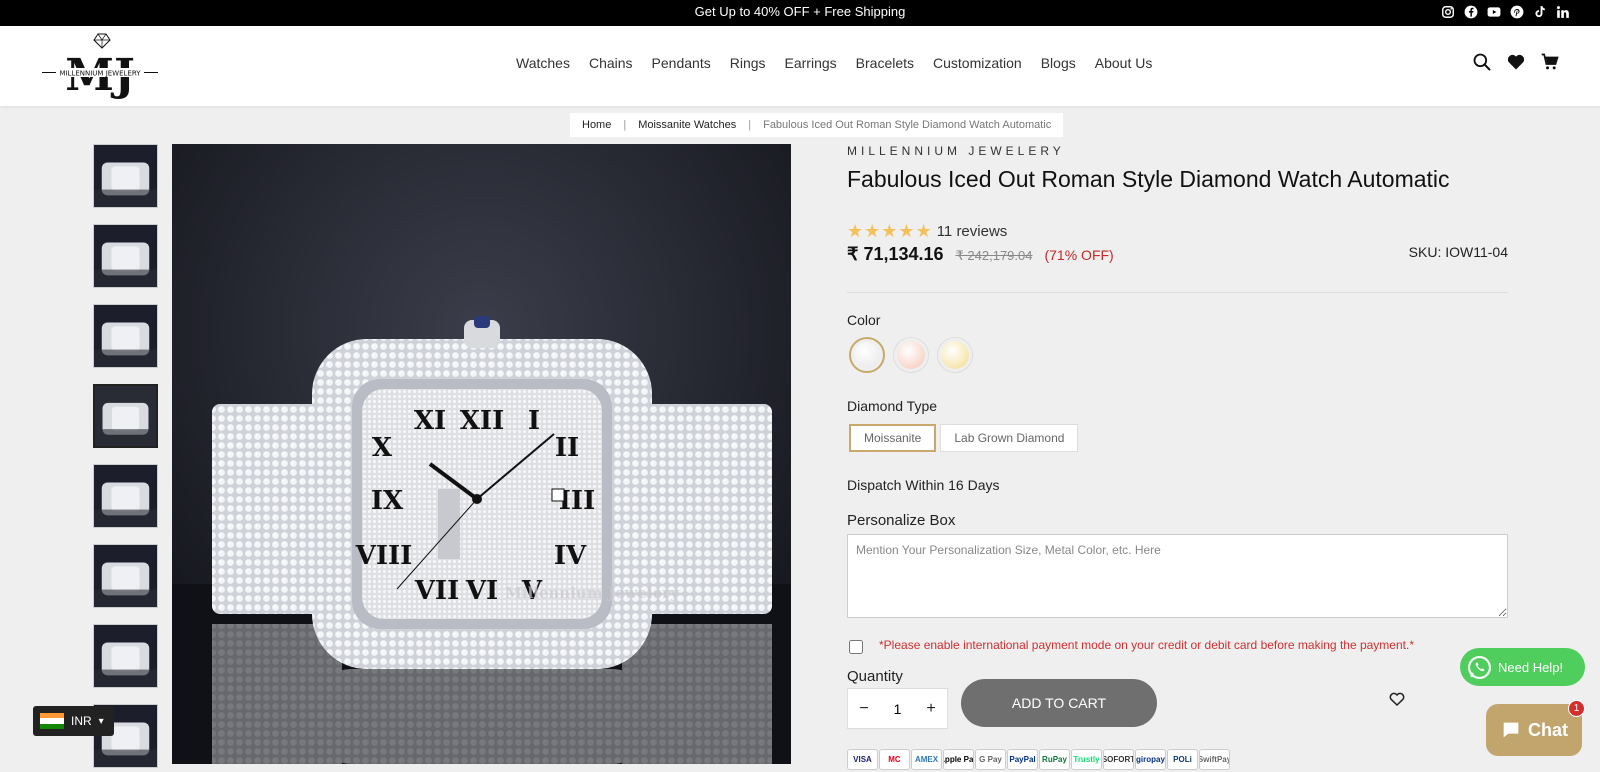  I want to click on diamond-option-moissanite: Moissanite, so click(893, 438).